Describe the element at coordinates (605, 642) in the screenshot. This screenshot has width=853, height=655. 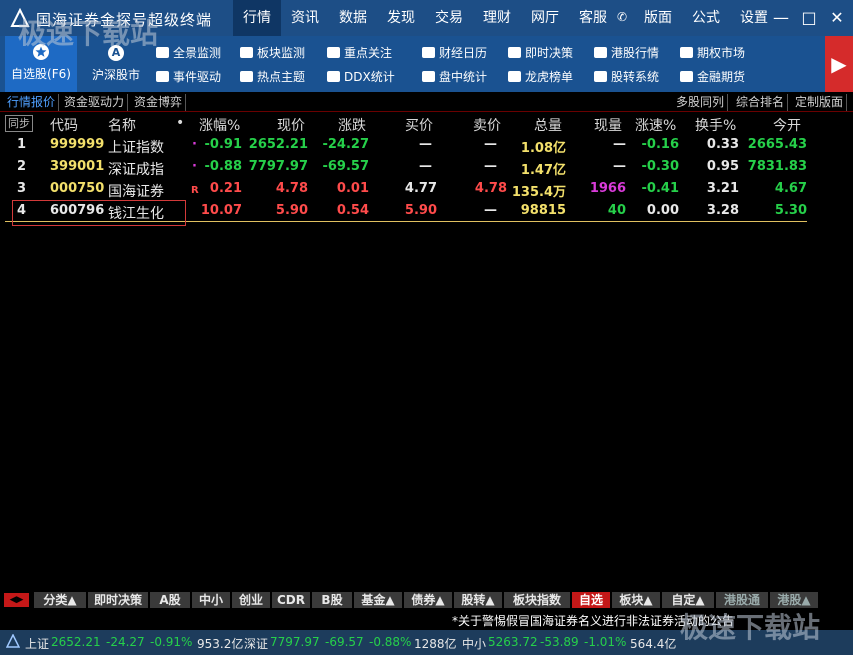
I see `sme-index-pct: -1.01%` at that location.